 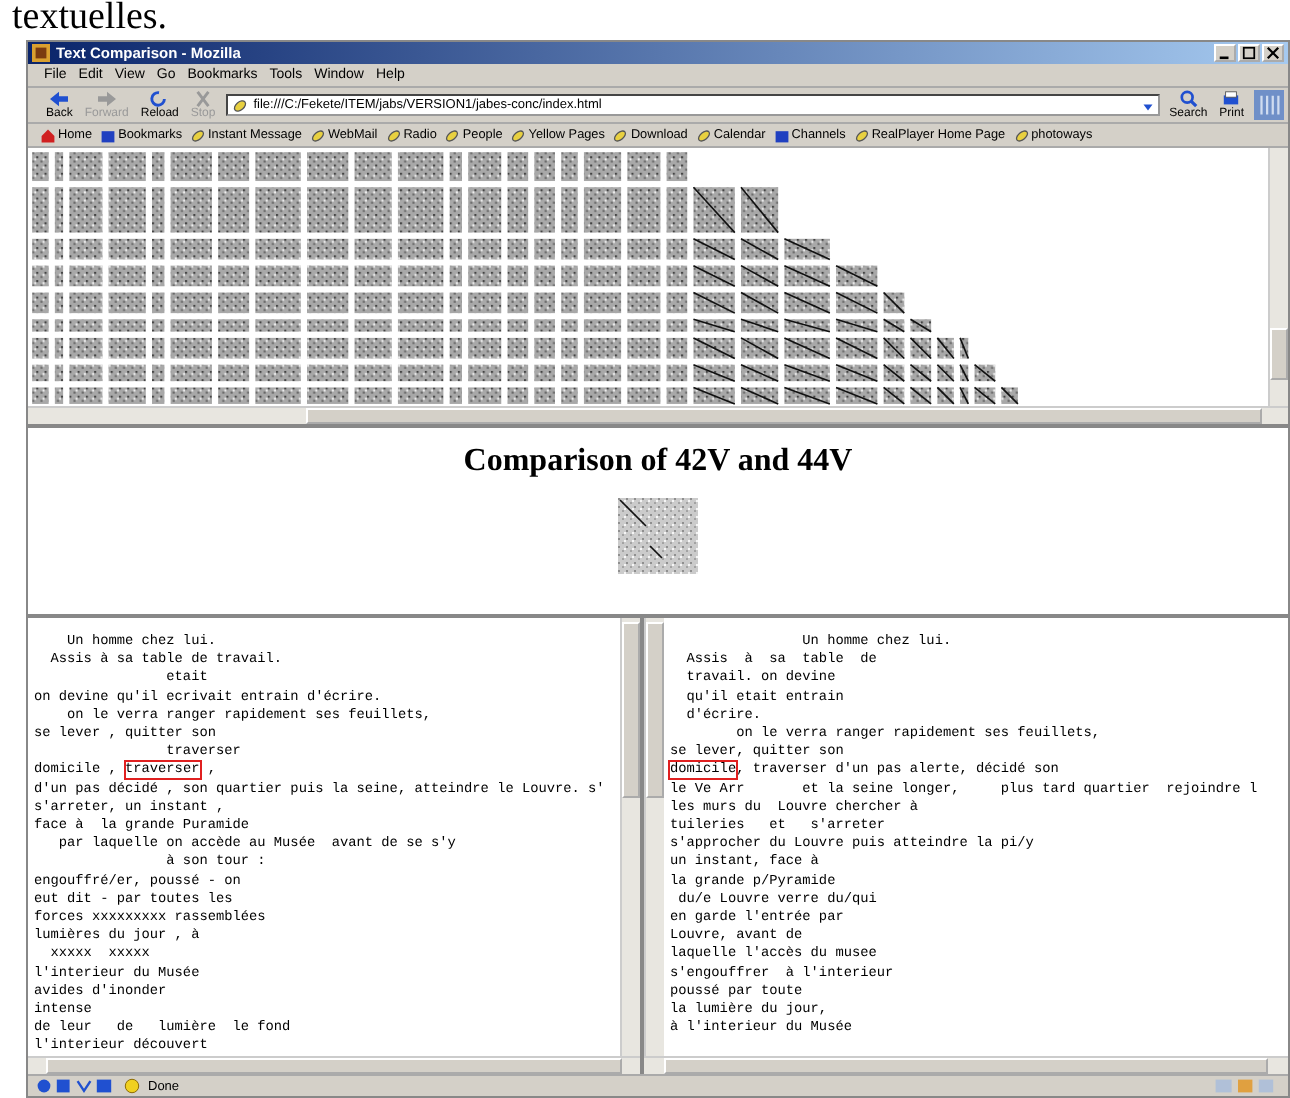 What do you see at coordinates (90, 20) in the screenshot?
I see `document-fragment-text: textuelles.` at bounding box center [90, 20].